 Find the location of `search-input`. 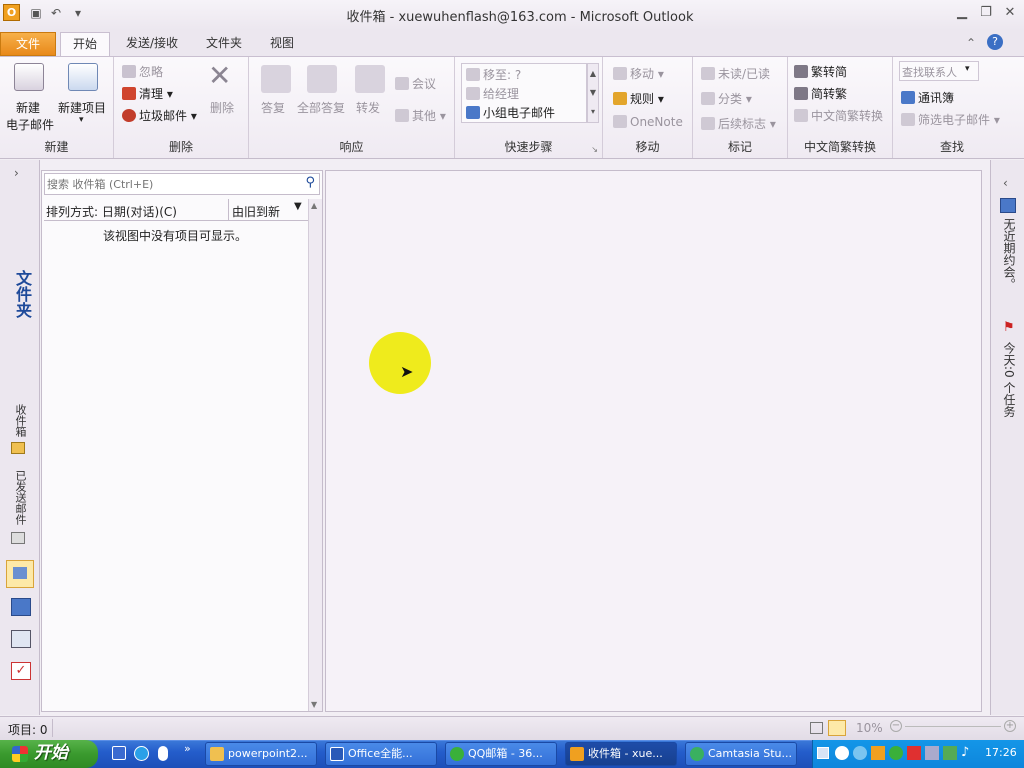

search-input is located at coordinates (172, 184).